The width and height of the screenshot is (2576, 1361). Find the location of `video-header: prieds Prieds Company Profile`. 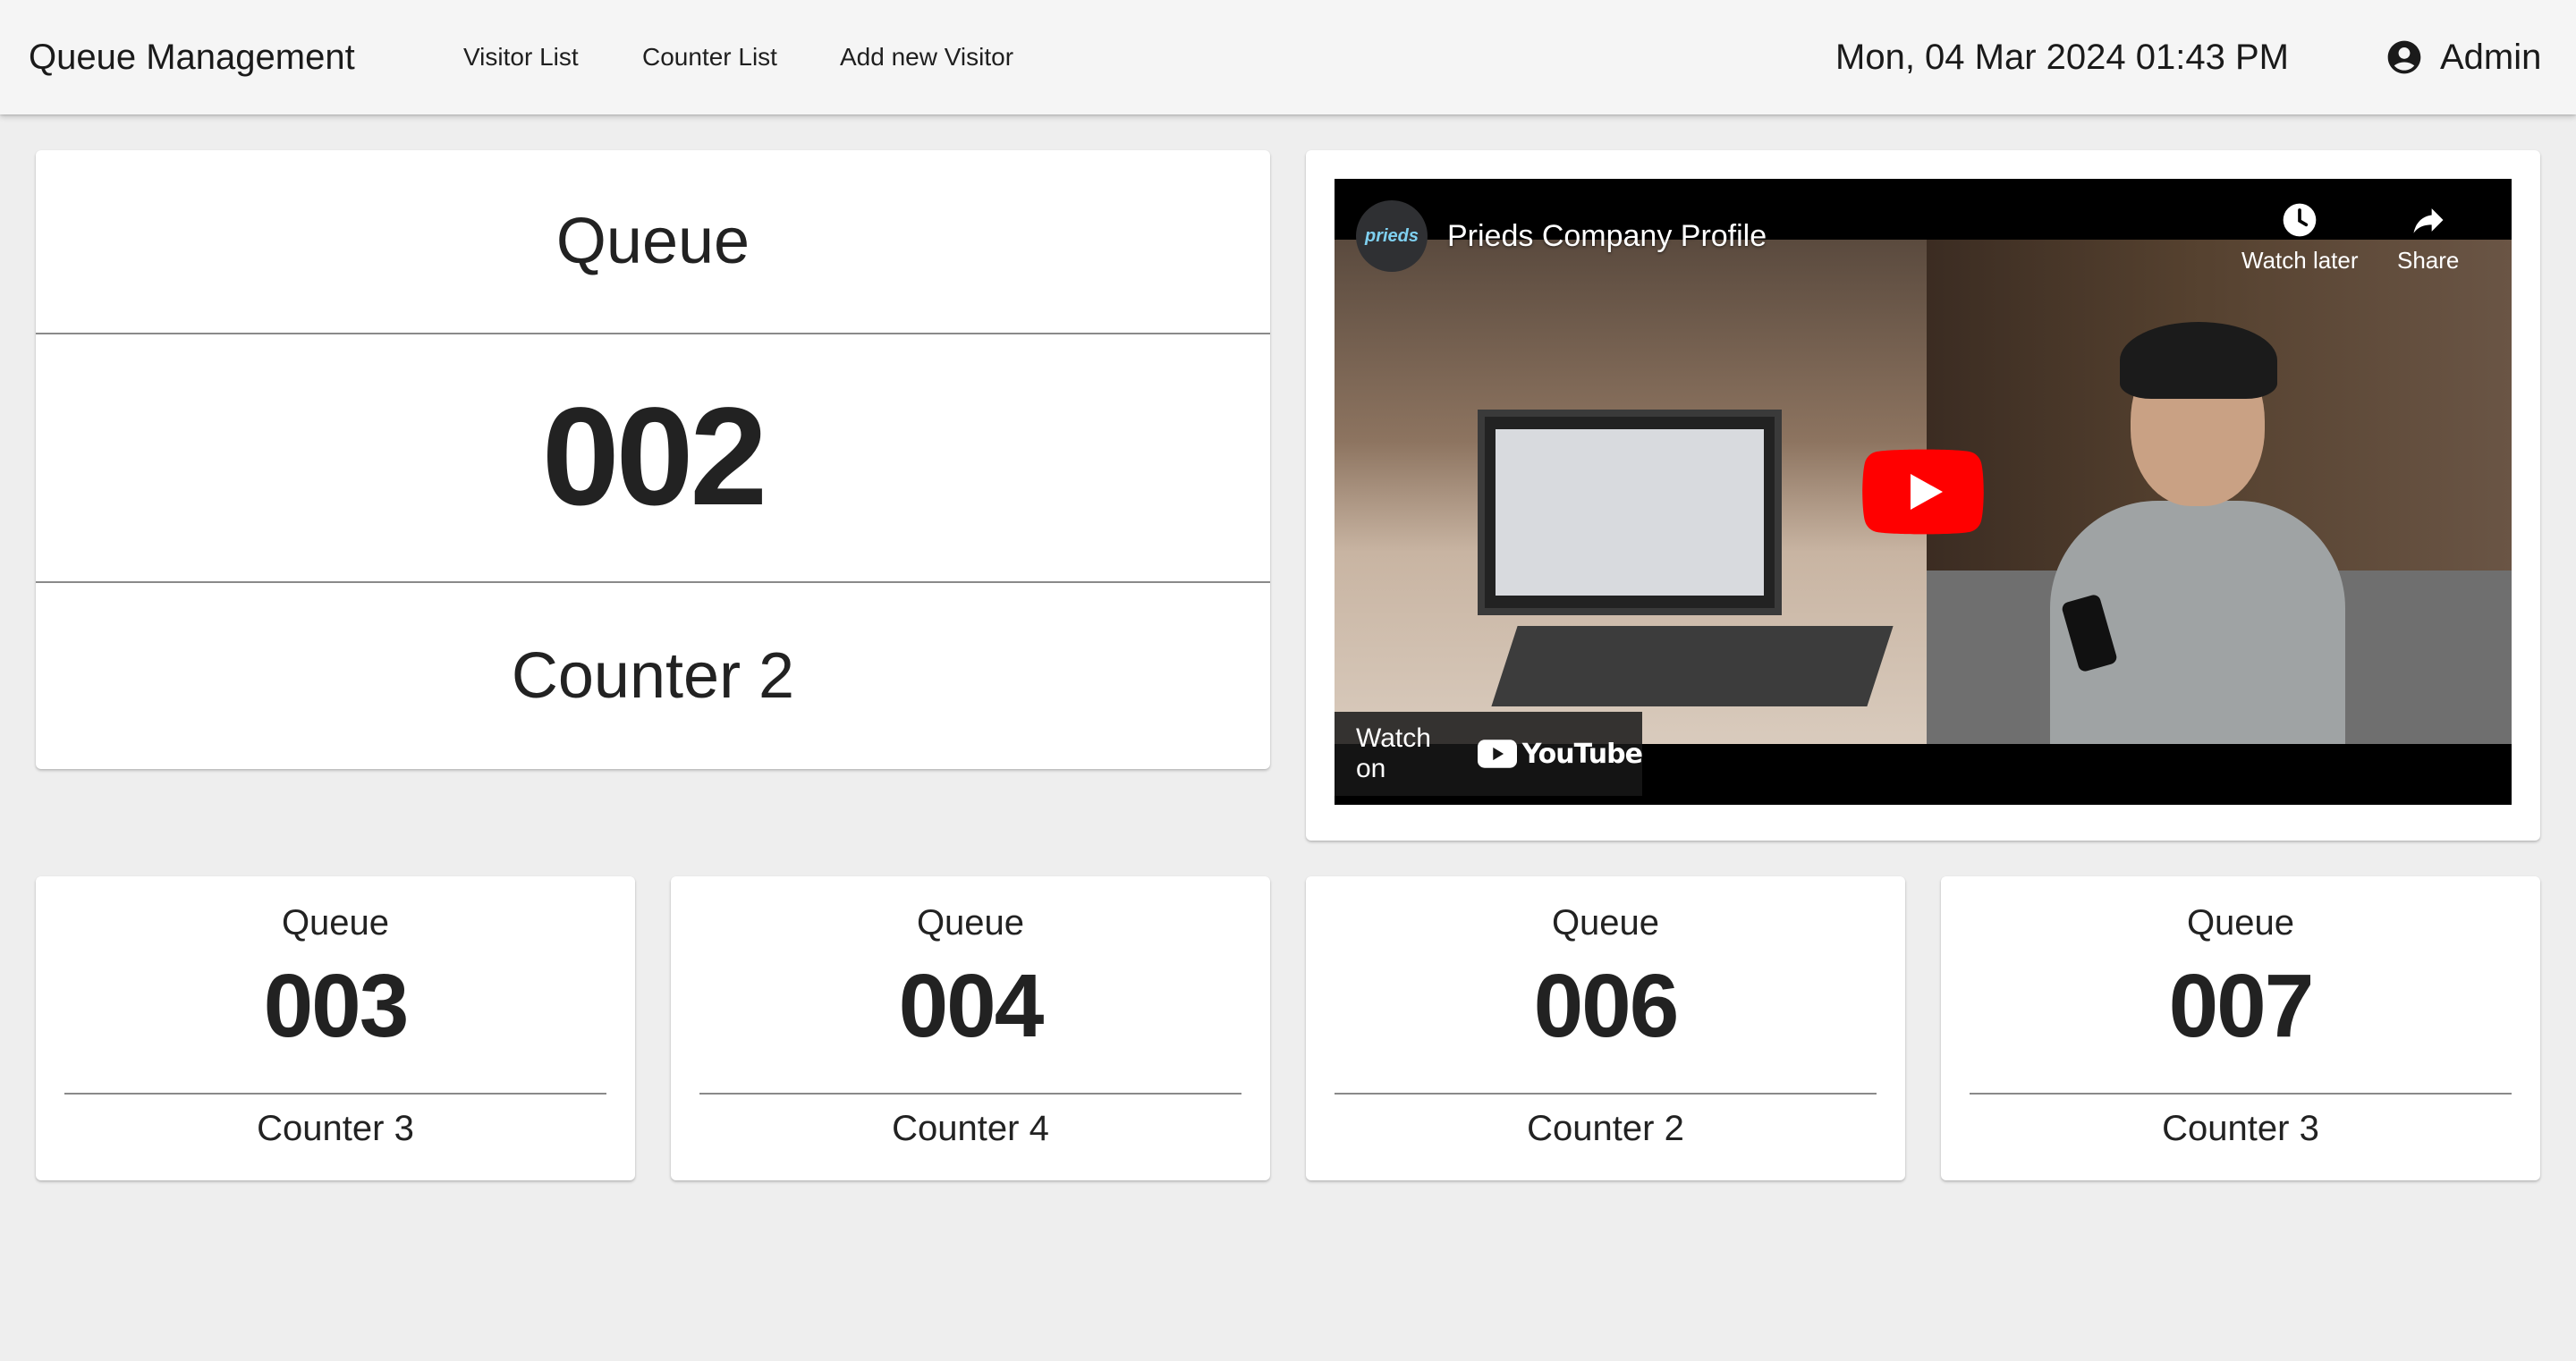

video-header: prieds Prieds Company Profile is located at coordinates (1561, 236).